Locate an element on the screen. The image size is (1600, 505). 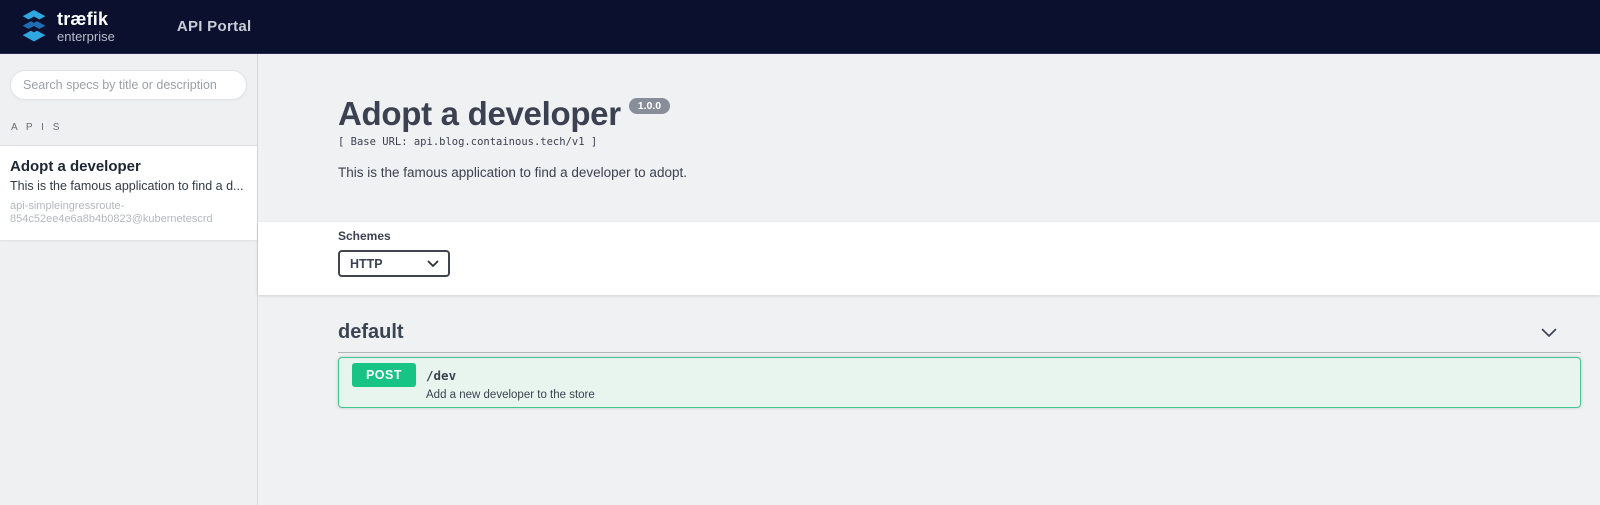
schemes-section: Schemes HTTP is located at coordinates (929, 258).